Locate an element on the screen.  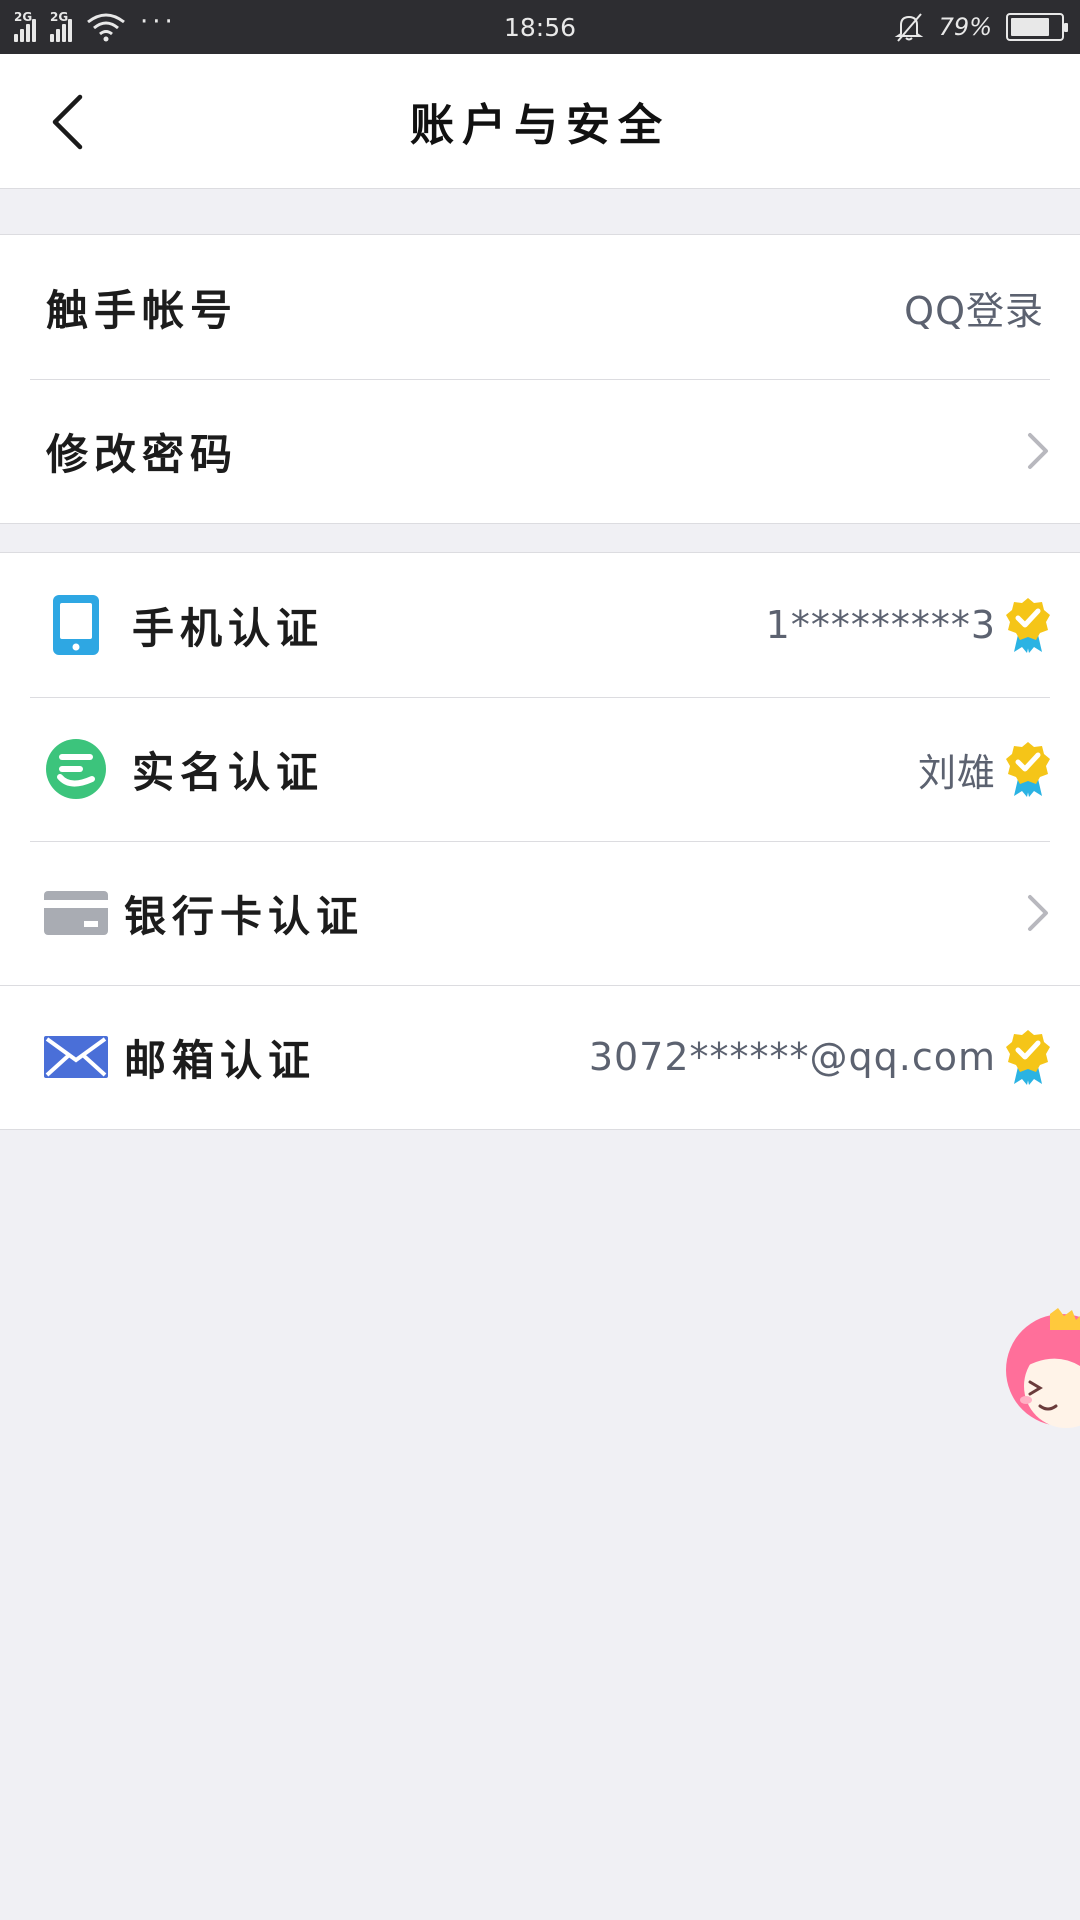
email-verification-label: 邮箱认证 is located at coordinates (220, 1060).